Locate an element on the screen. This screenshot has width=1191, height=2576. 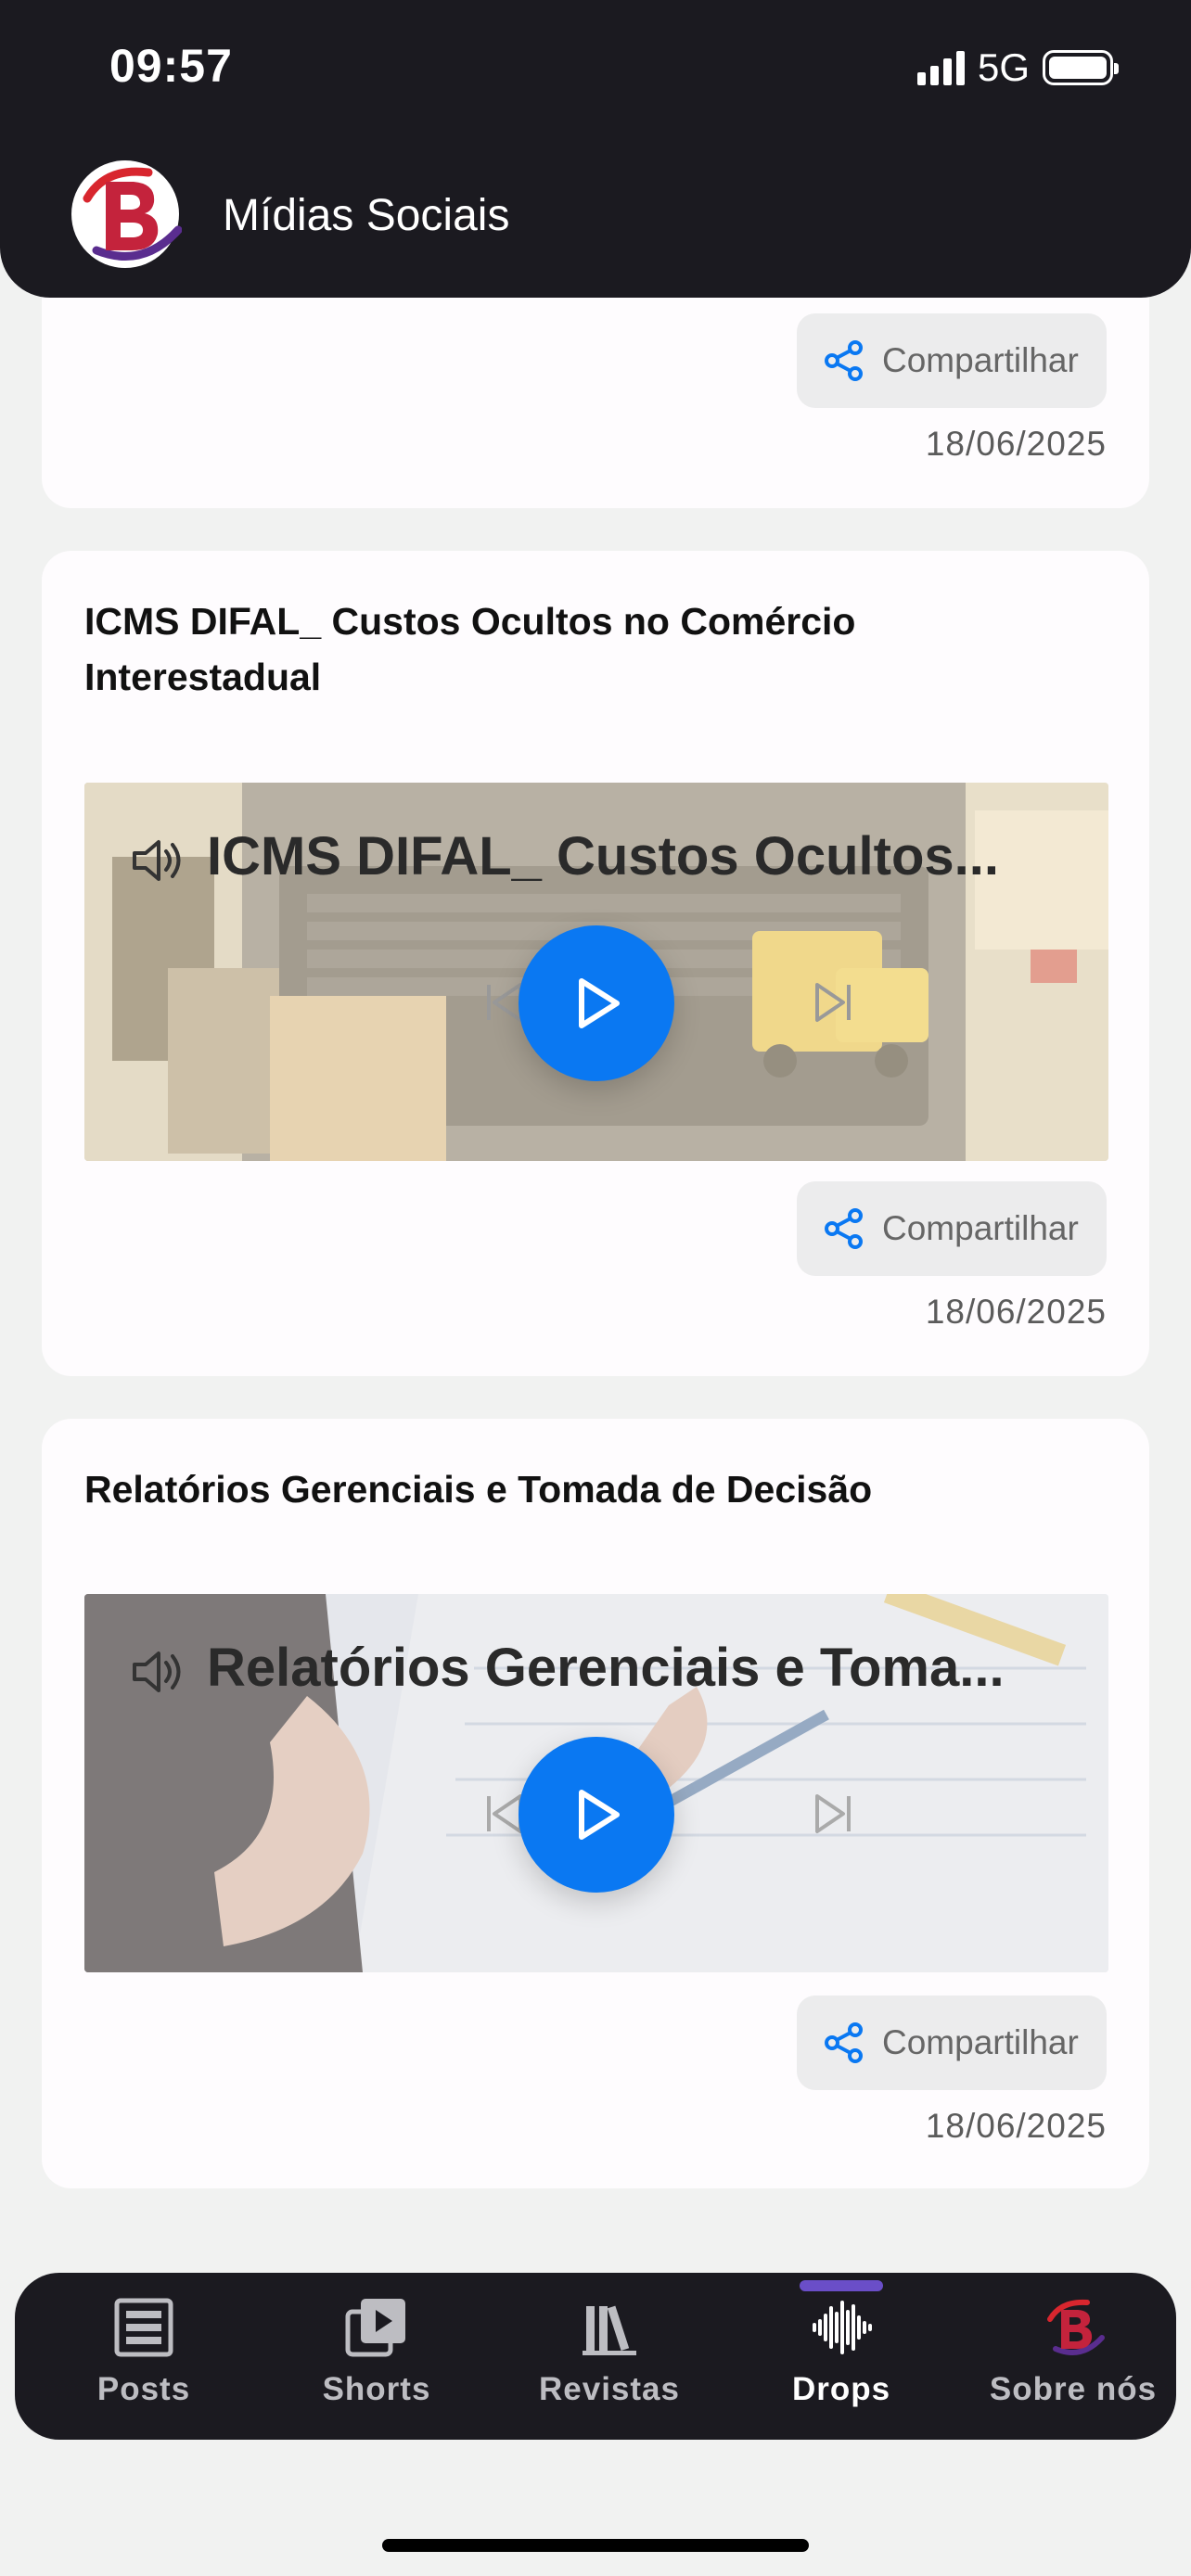
tab-label: Posts is located at coordinates (143, 2389).